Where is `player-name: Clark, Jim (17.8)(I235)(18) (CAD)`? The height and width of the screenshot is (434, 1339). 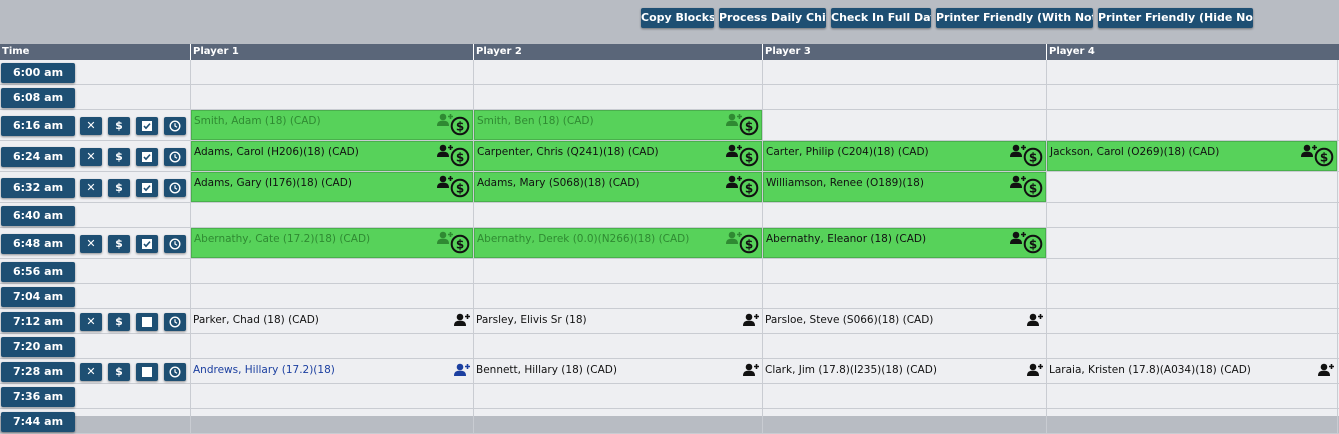
player-name: Clark, Jim (17.8)(I235)(18) (CAD) is located at coordinates (851, 370).